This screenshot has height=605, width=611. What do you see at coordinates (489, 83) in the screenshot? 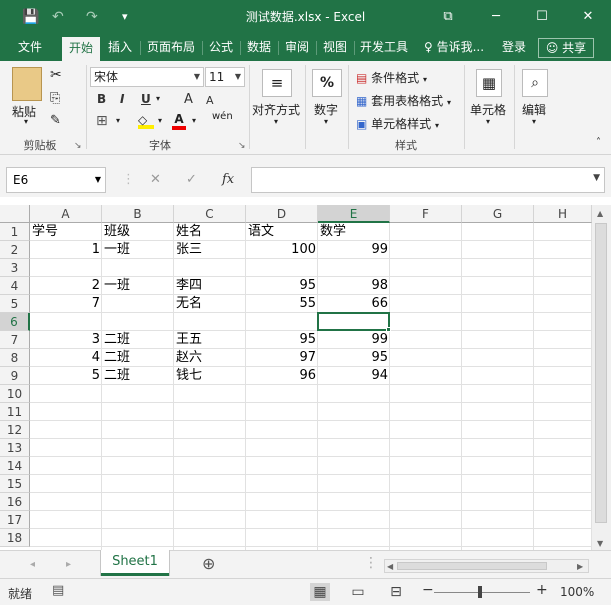
I see `cells-icon: ▦` at bounding box center [489, 83].